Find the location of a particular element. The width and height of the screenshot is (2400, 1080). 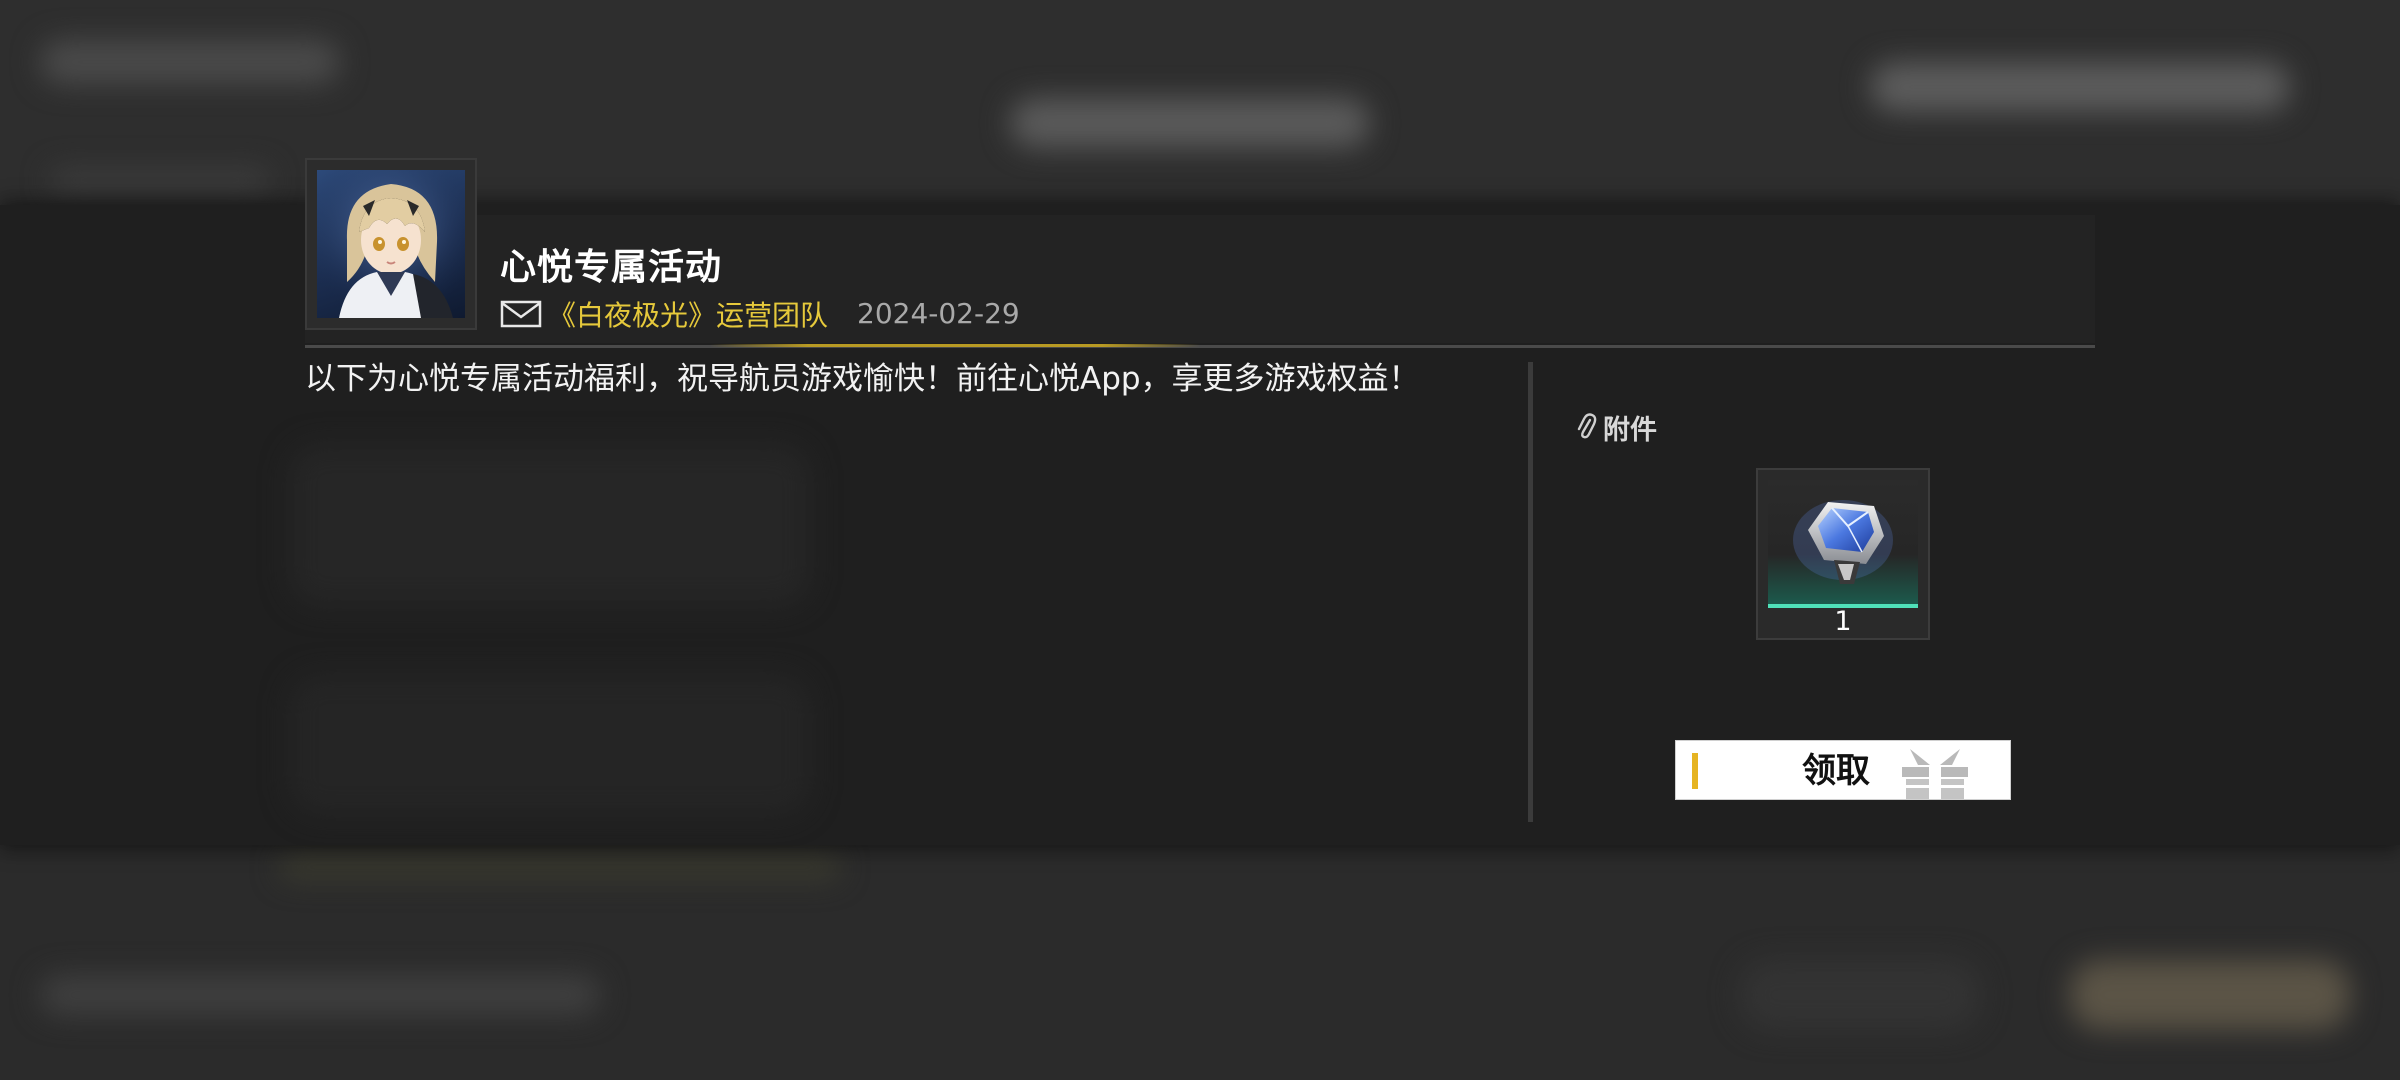

crystal-item-icon is located at coordinates (1843, 542).